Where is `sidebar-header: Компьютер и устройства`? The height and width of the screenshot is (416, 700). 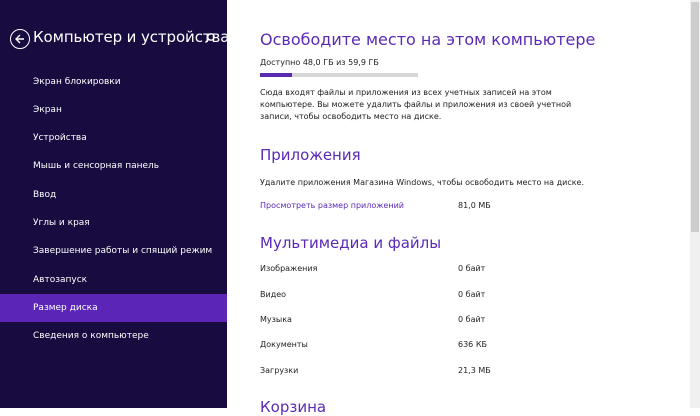
sidebar-header: Компьютер и устройства is located at coordinates (115, 42).